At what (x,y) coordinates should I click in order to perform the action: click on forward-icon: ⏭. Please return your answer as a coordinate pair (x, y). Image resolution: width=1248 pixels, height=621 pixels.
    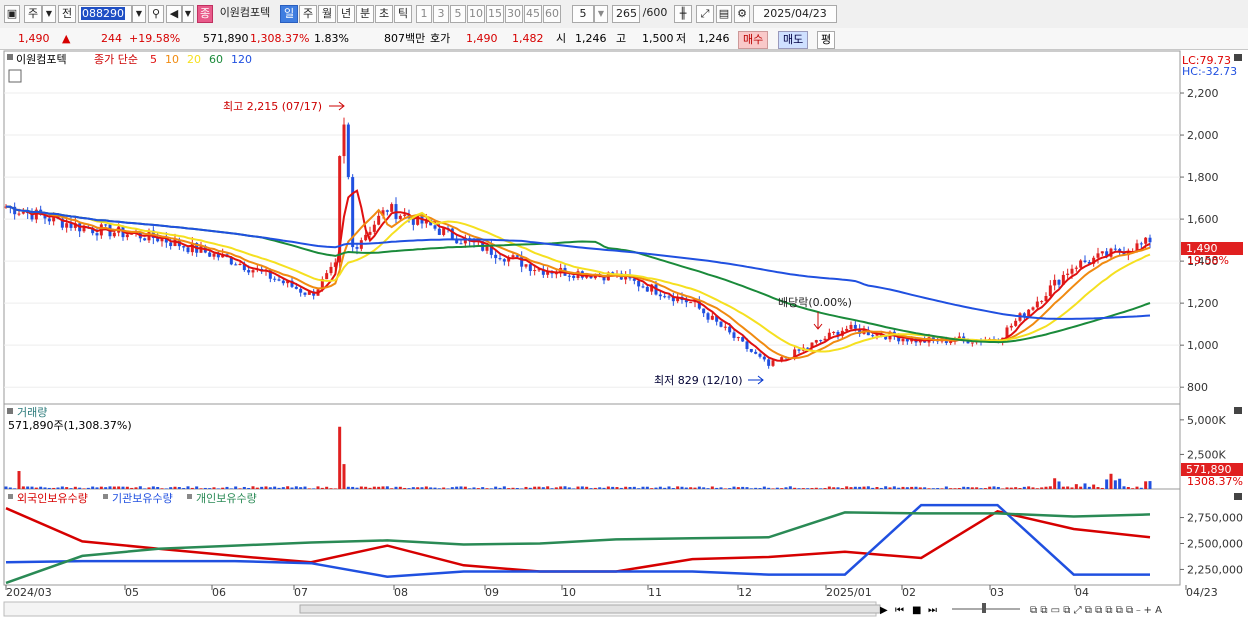
    Looking at the image, I should click on (932, 610).